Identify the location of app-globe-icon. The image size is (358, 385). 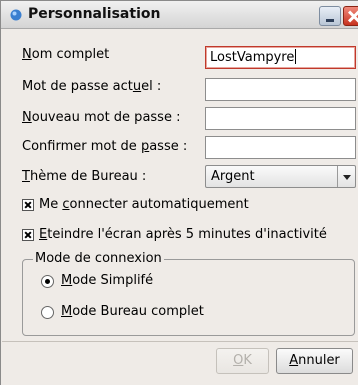
(16, 15).